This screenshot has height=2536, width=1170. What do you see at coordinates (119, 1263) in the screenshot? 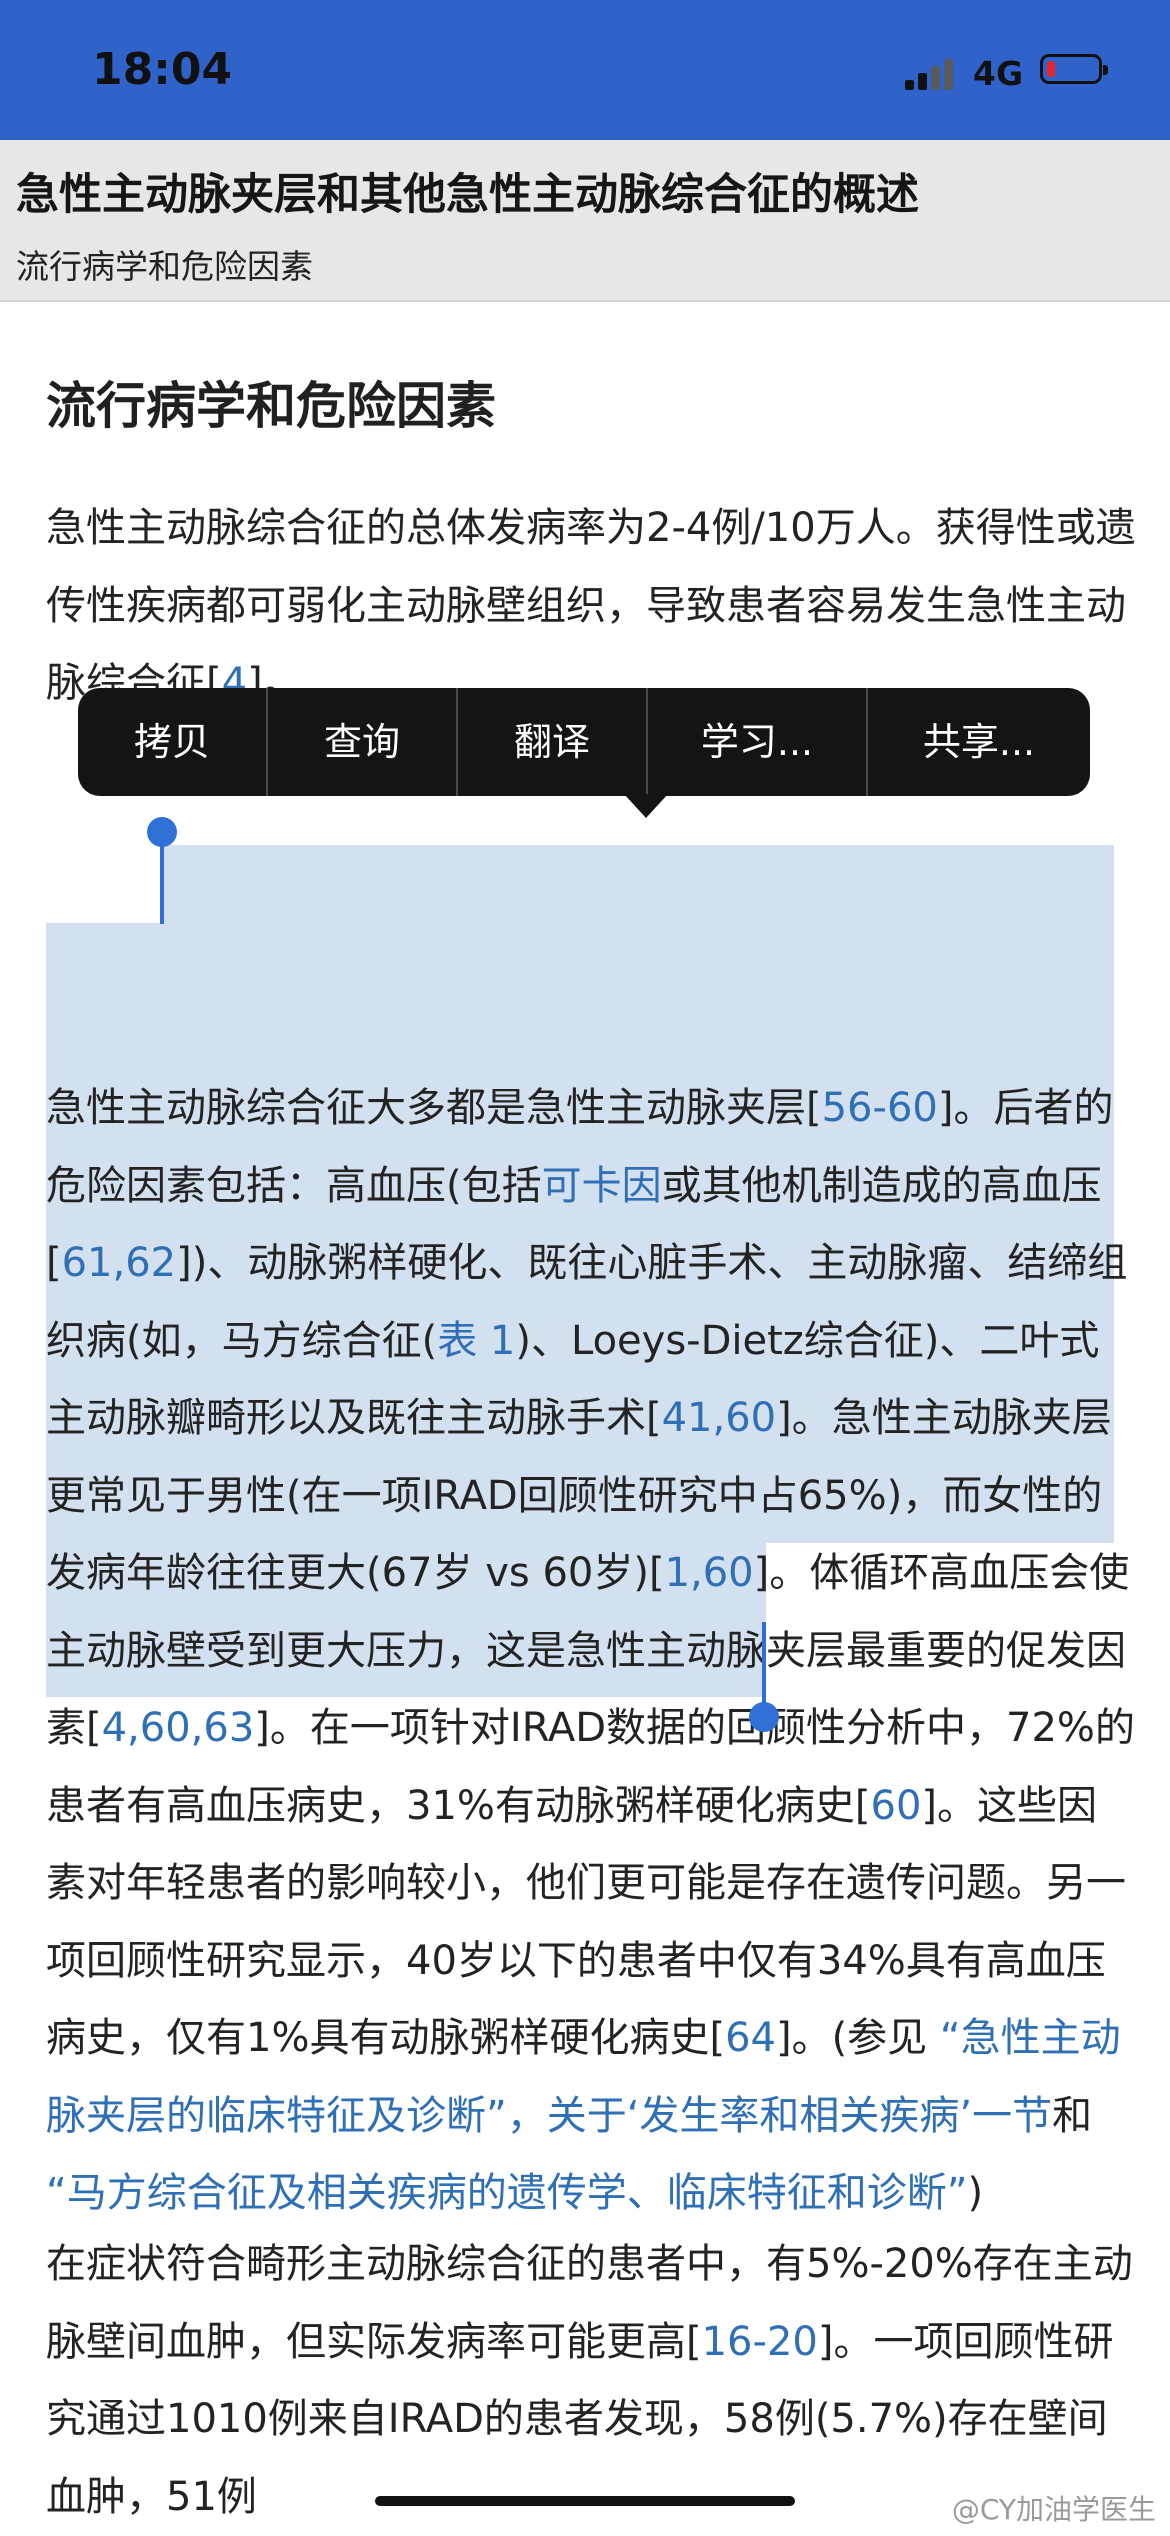
I see `reference-link: 61,62` at bounding box center [119, 1263].